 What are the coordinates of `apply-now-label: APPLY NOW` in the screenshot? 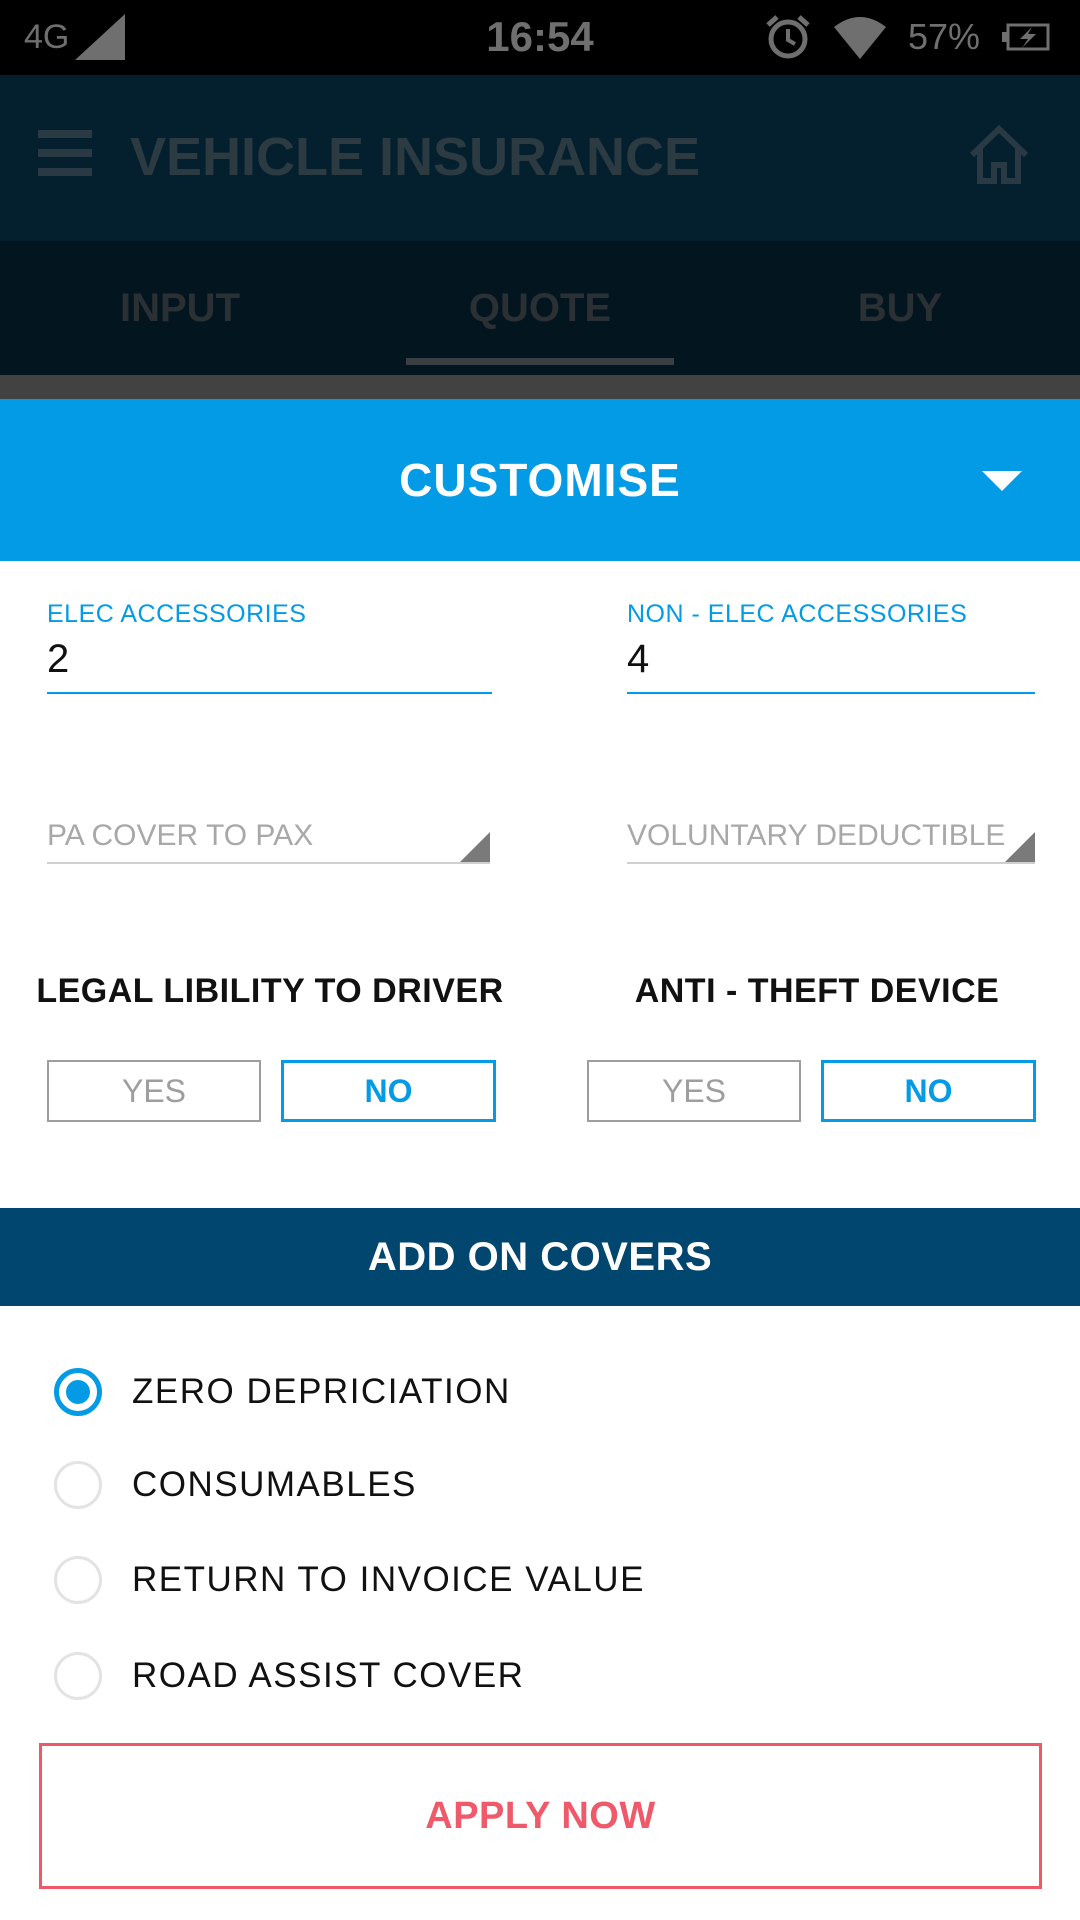 It's located at (540, 1815).